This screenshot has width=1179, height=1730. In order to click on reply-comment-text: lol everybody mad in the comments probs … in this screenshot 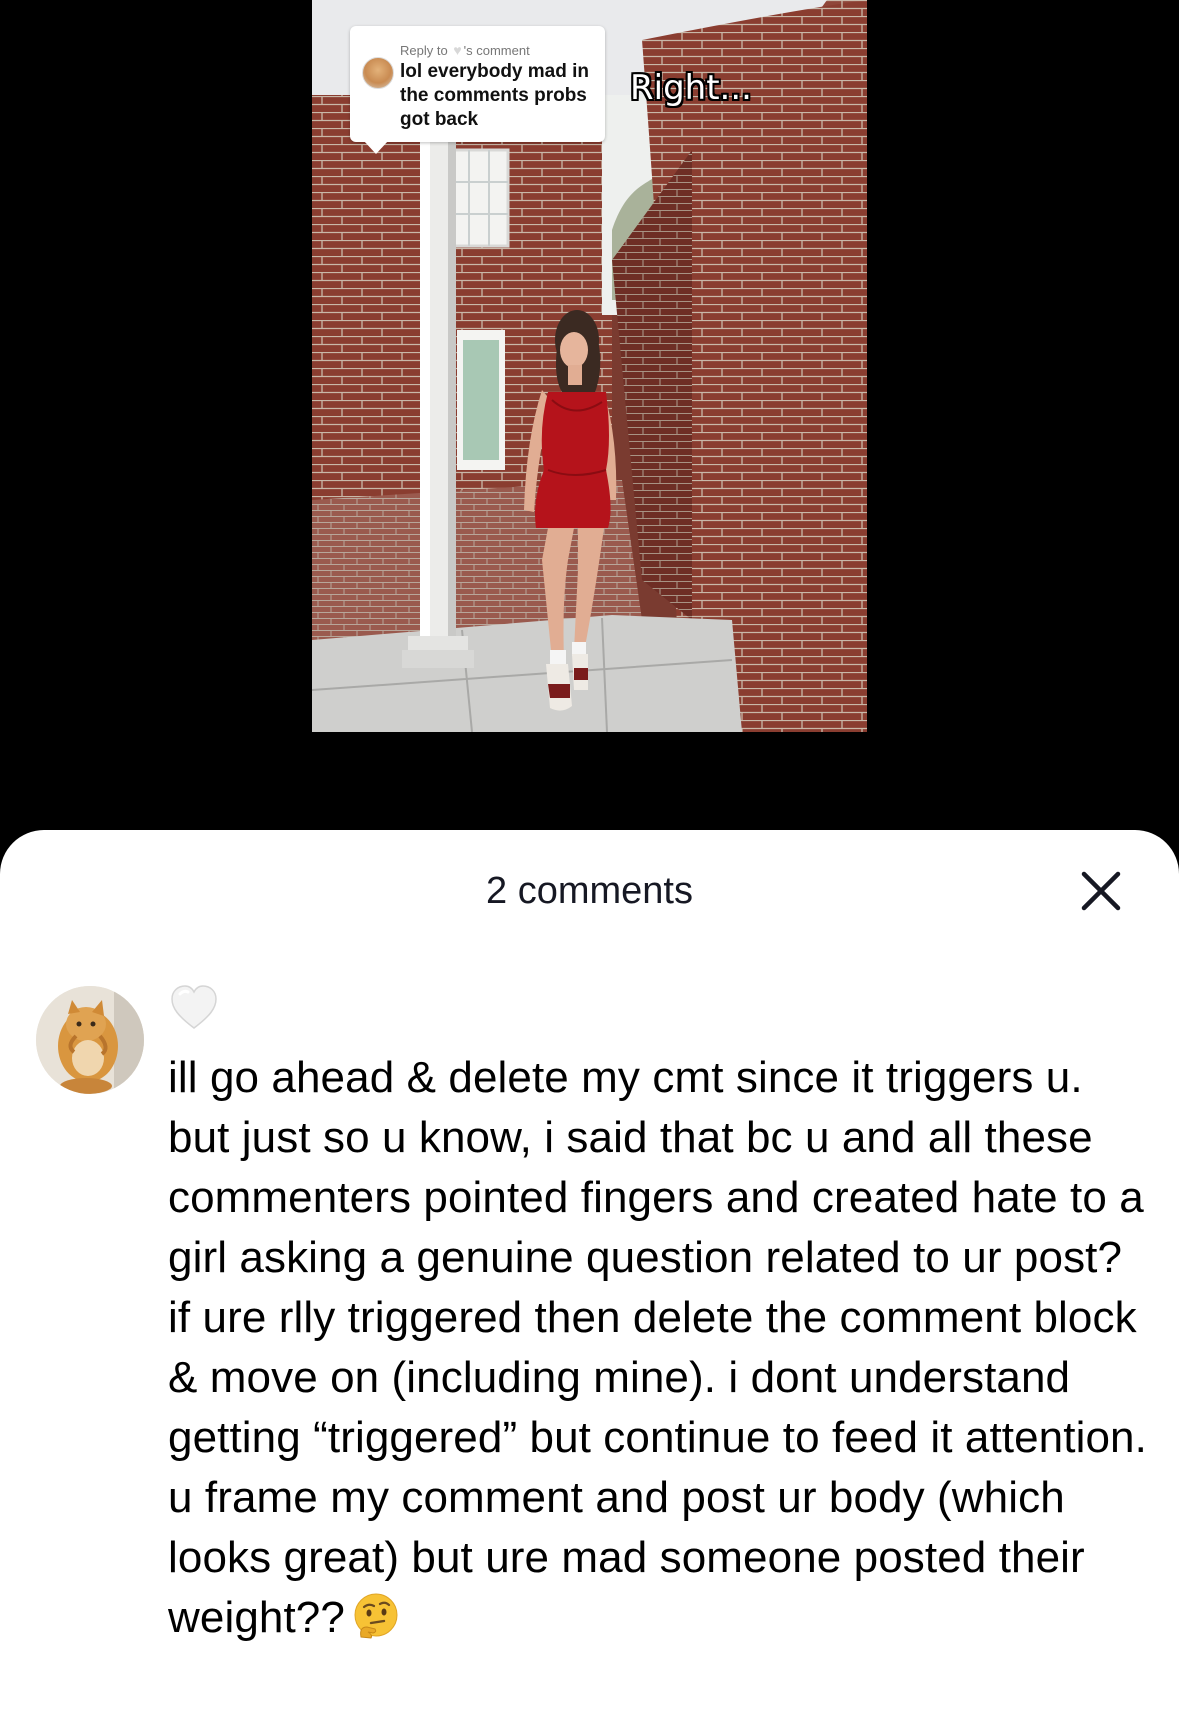, I will do `click(494, 95)`.